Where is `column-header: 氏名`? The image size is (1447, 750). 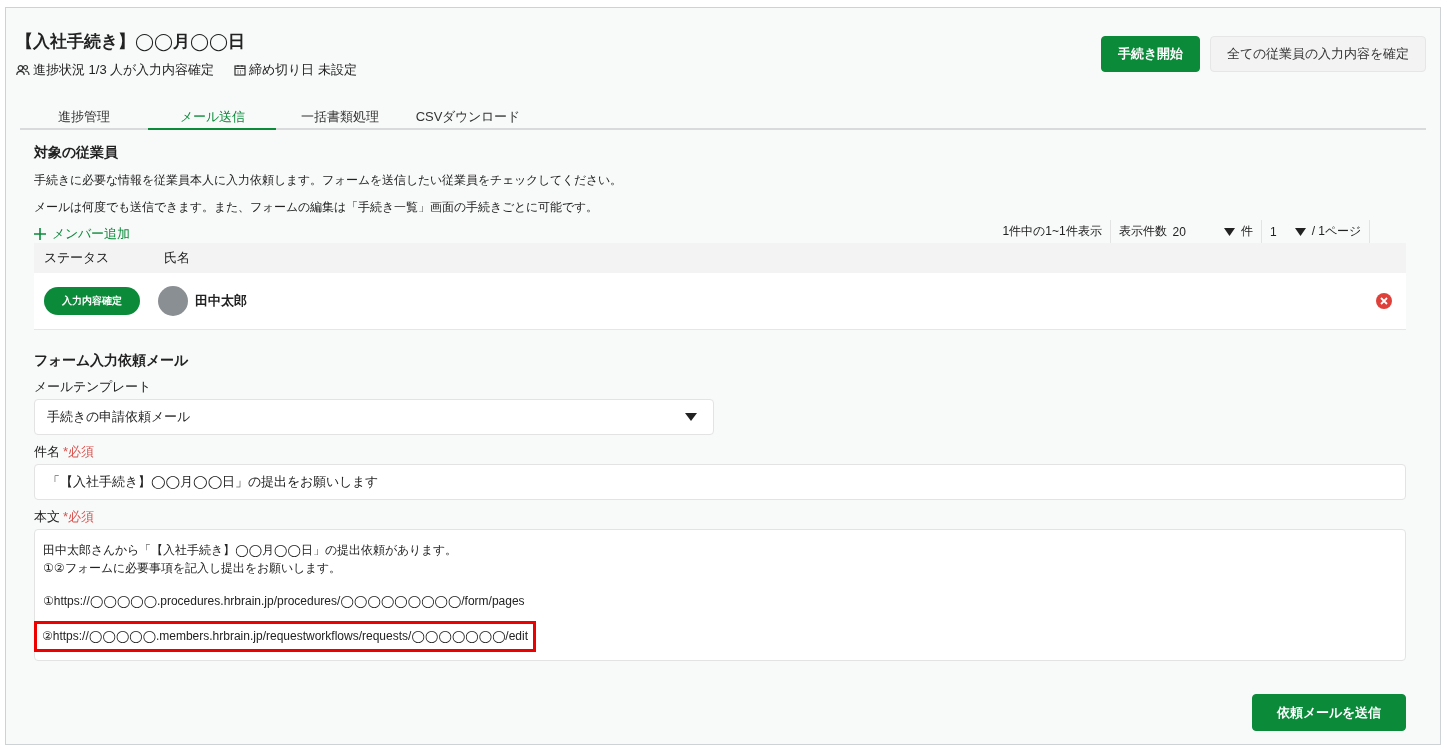 column-header: 氏名 is located at coordinates (177, 258).